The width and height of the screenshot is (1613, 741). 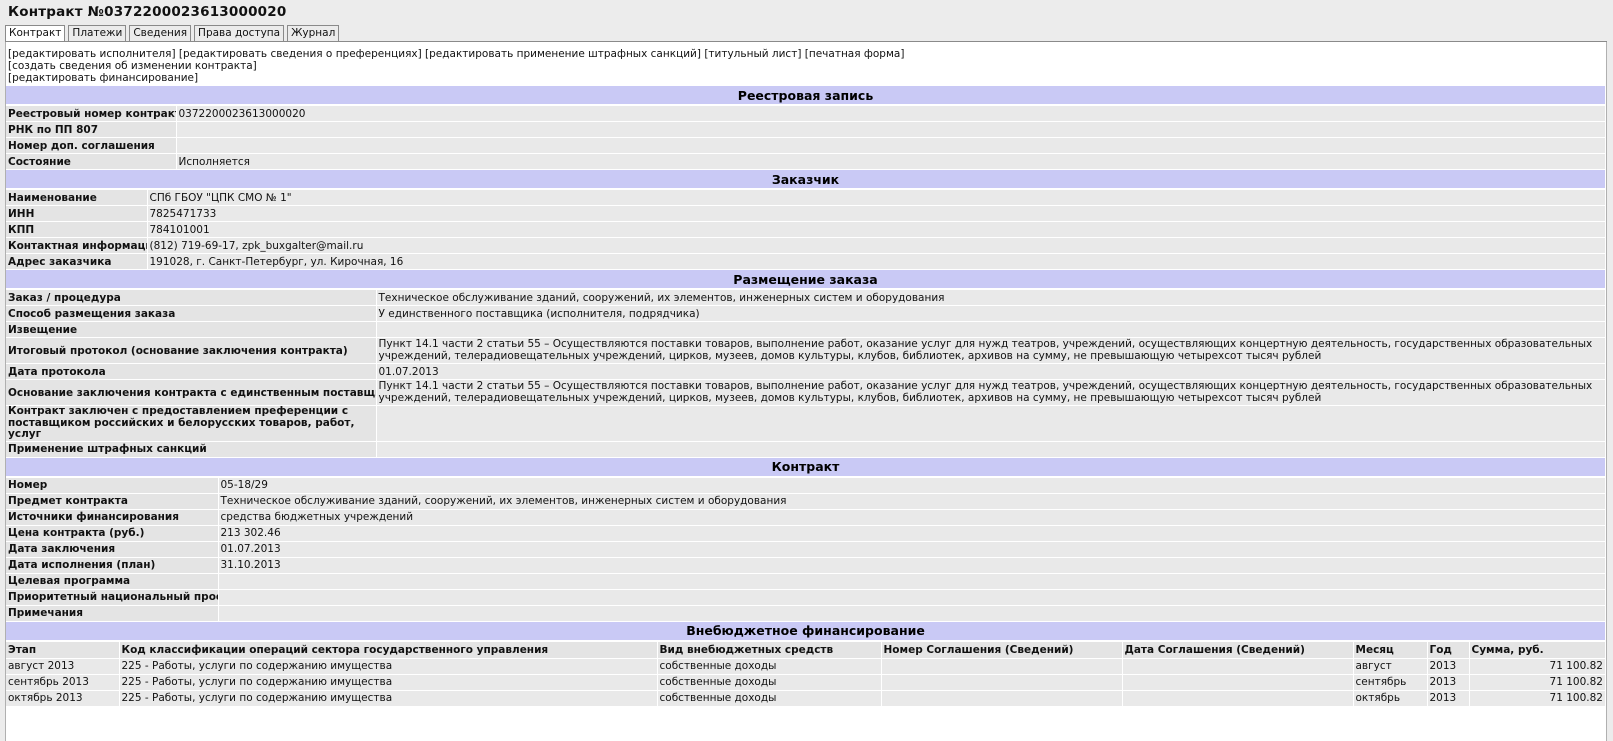 What do you see at coordinates (855, 54) in the screenshot?
I see `print-form-link: [печатная форма]` at bounding box center [855, 54].